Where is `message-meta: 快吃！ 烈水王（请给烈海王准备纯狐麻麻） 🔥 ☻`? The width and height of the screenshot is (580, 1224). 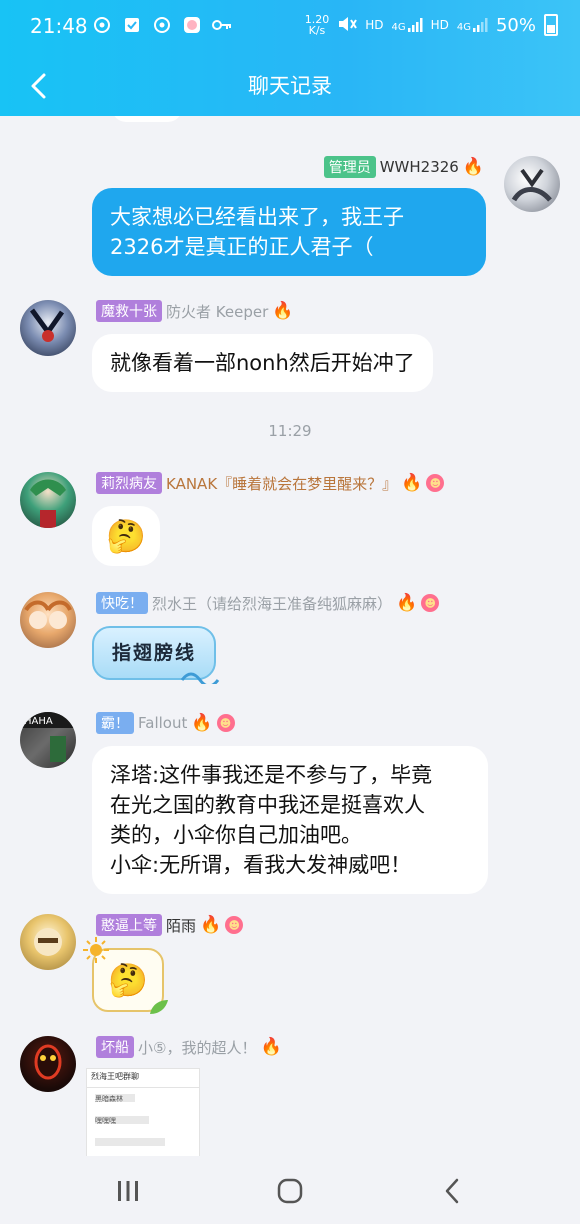
message-meta: 快吃！ 烈水王（请给烈海王准备纯狐麻麻） 🔥 ☻ is located at coordinates (268, 603).